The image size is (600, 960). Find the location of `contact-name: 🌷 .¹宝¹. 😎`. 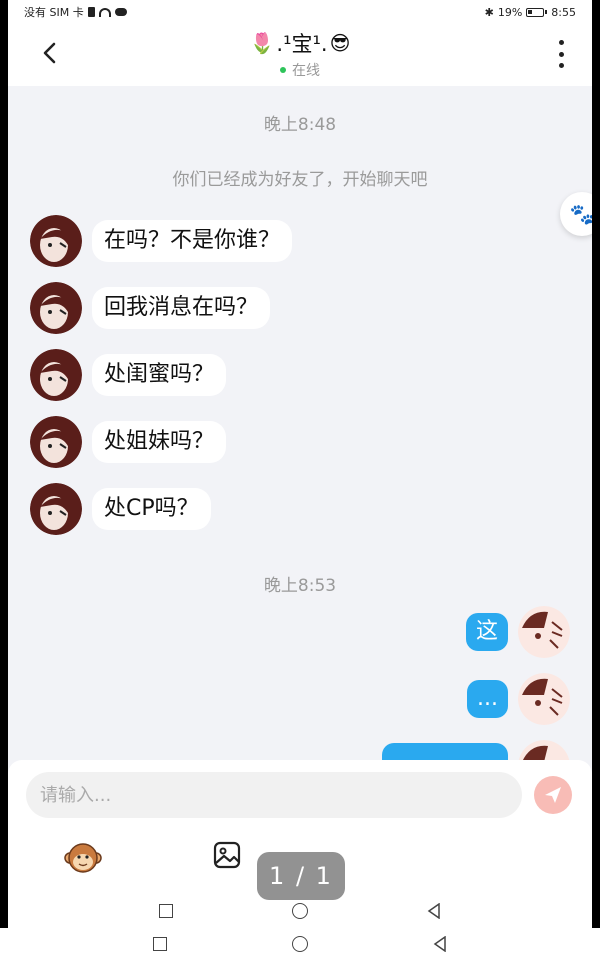

contact-name: 🌷 .¹宝¹. 😎 is located at coordinates (300, 43).